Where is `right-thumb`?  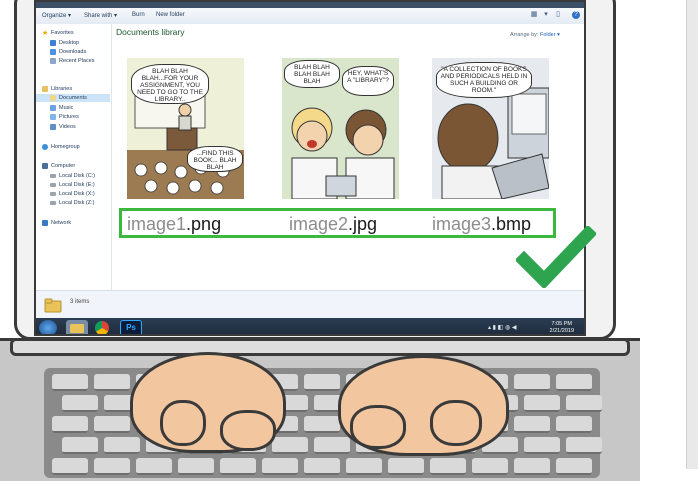
right-thumb is located at coordinates (456, 423).